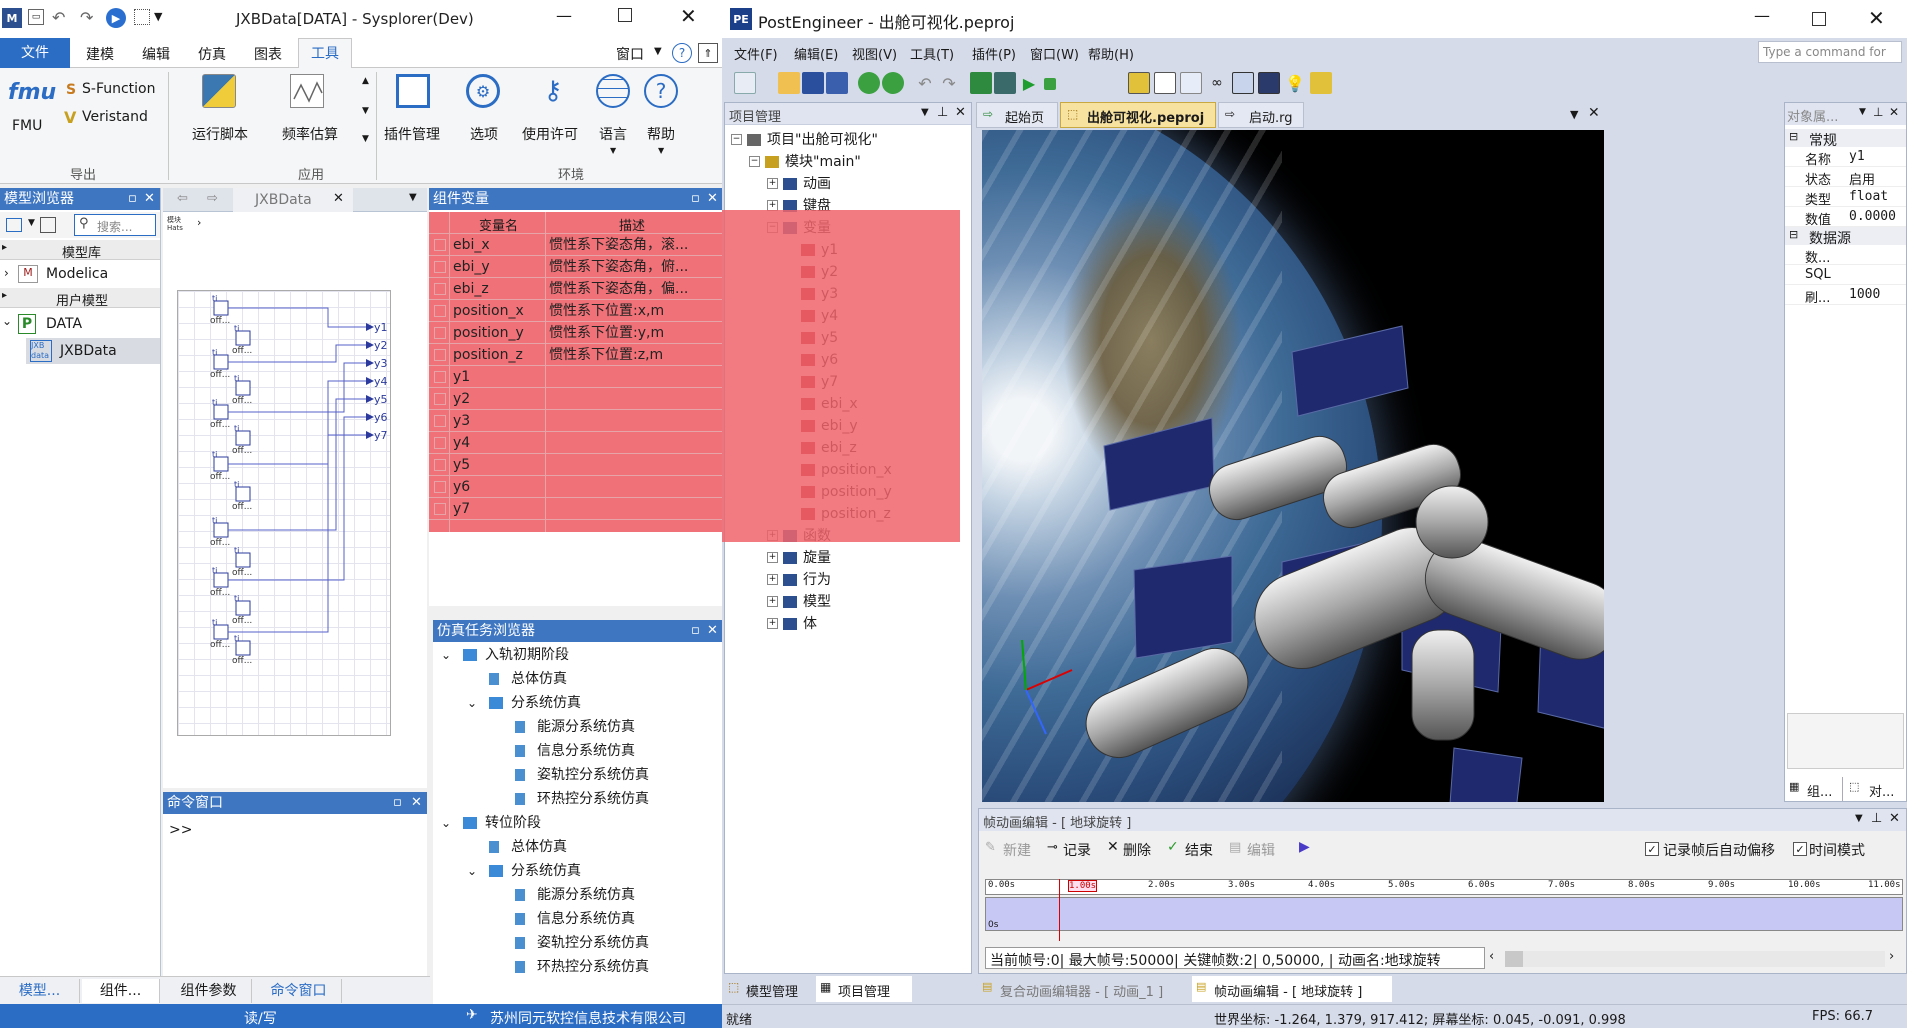 Image resolution: width=1907 pixels, height=1028 pixels. I want to click on table-row: position_x 惯性系下位置:x,m, so click(577, 311).